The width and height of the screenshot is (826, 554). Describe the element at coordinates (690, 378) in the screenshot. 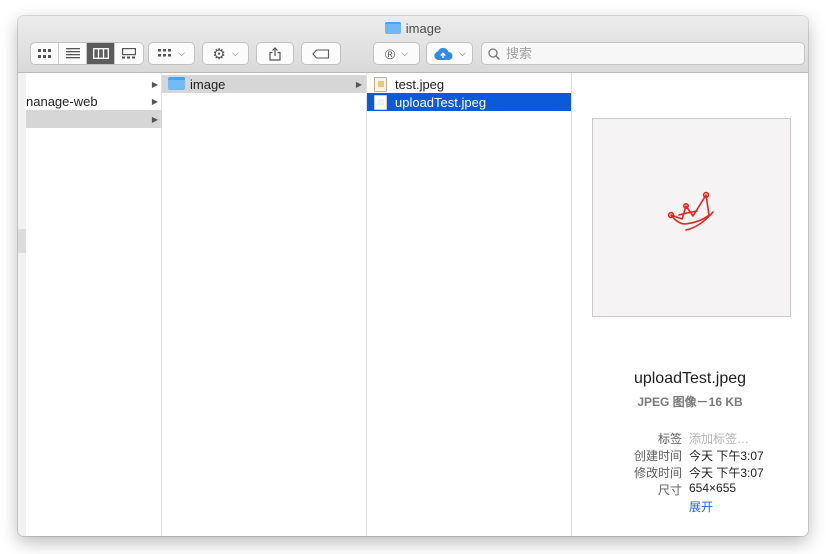

I see `preview-file-name: uploadTest.jpeg` at that location.